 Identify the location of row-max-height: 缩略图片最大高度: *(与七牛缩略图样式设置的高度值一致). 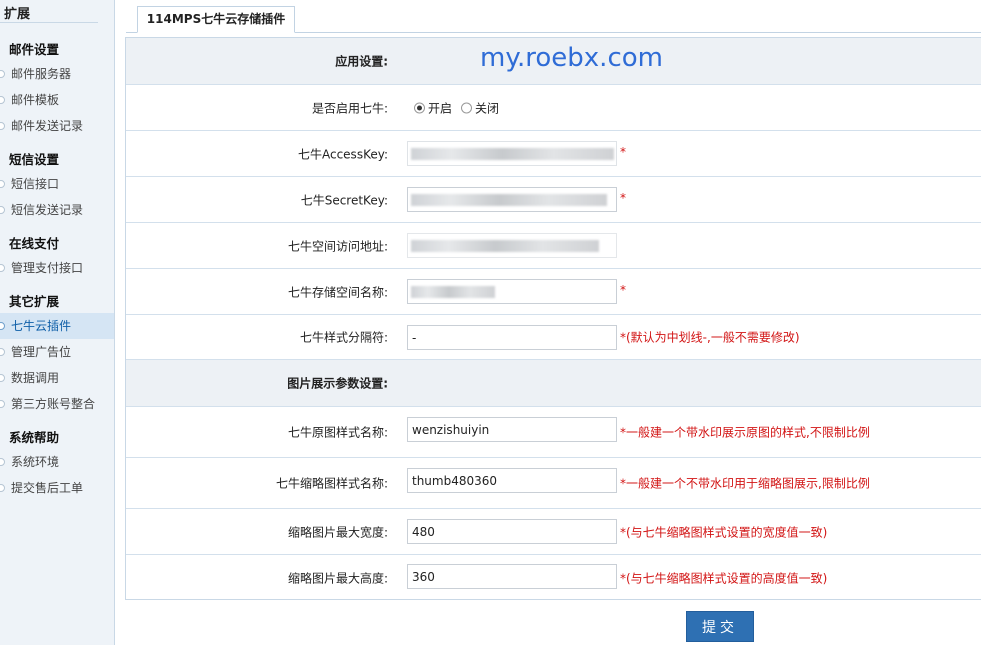
(553, 577).